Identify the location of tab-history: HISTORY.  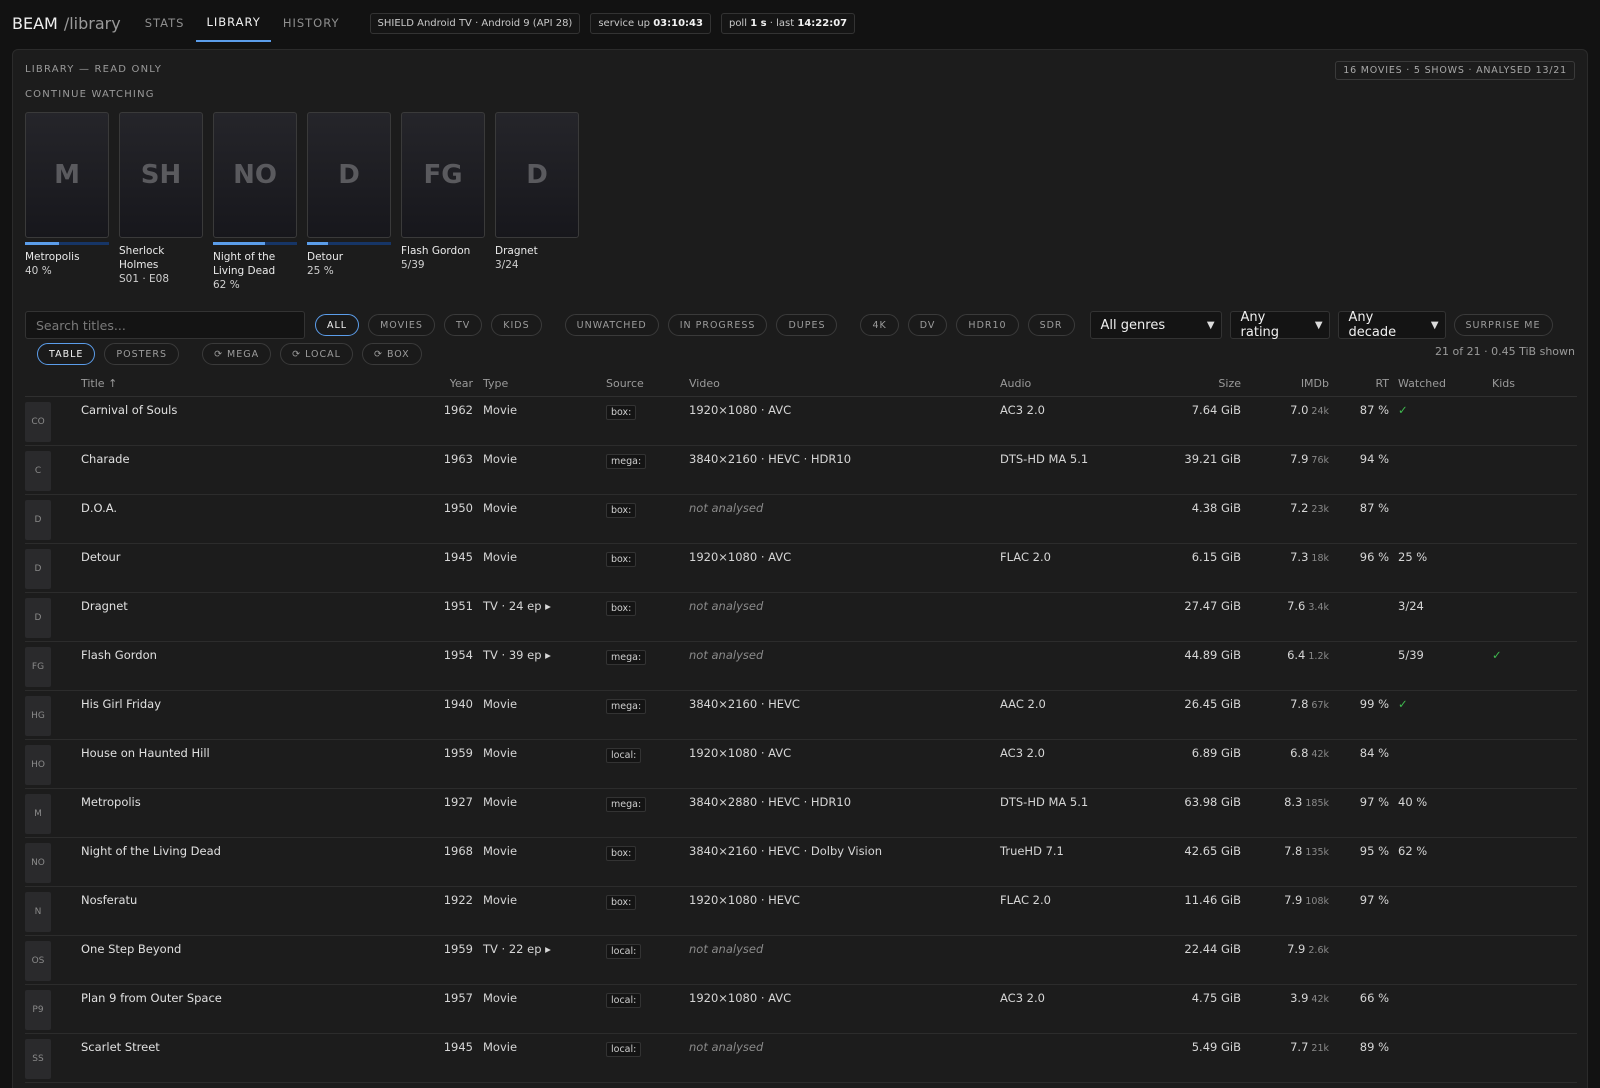
(311, 23).